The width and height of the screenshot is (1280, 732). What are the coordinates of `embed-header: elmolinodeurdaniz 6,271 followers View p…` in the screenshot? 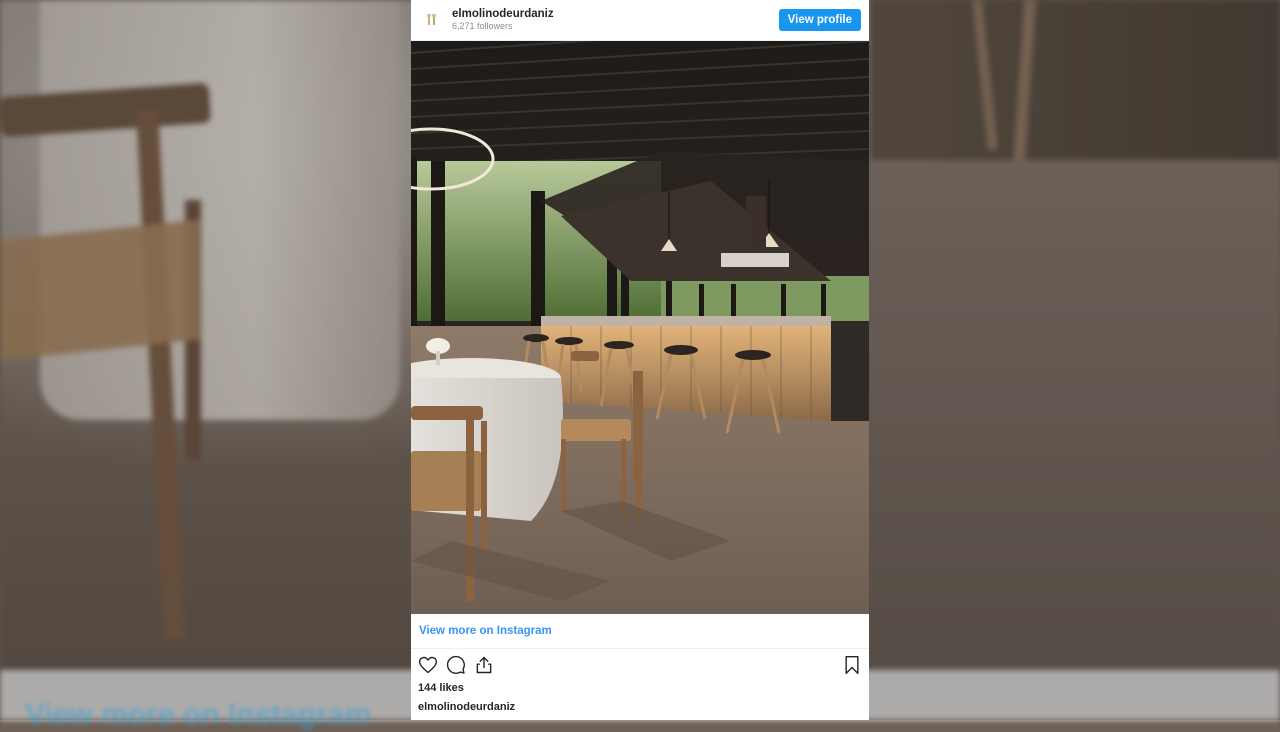 It's located at (640, 20).